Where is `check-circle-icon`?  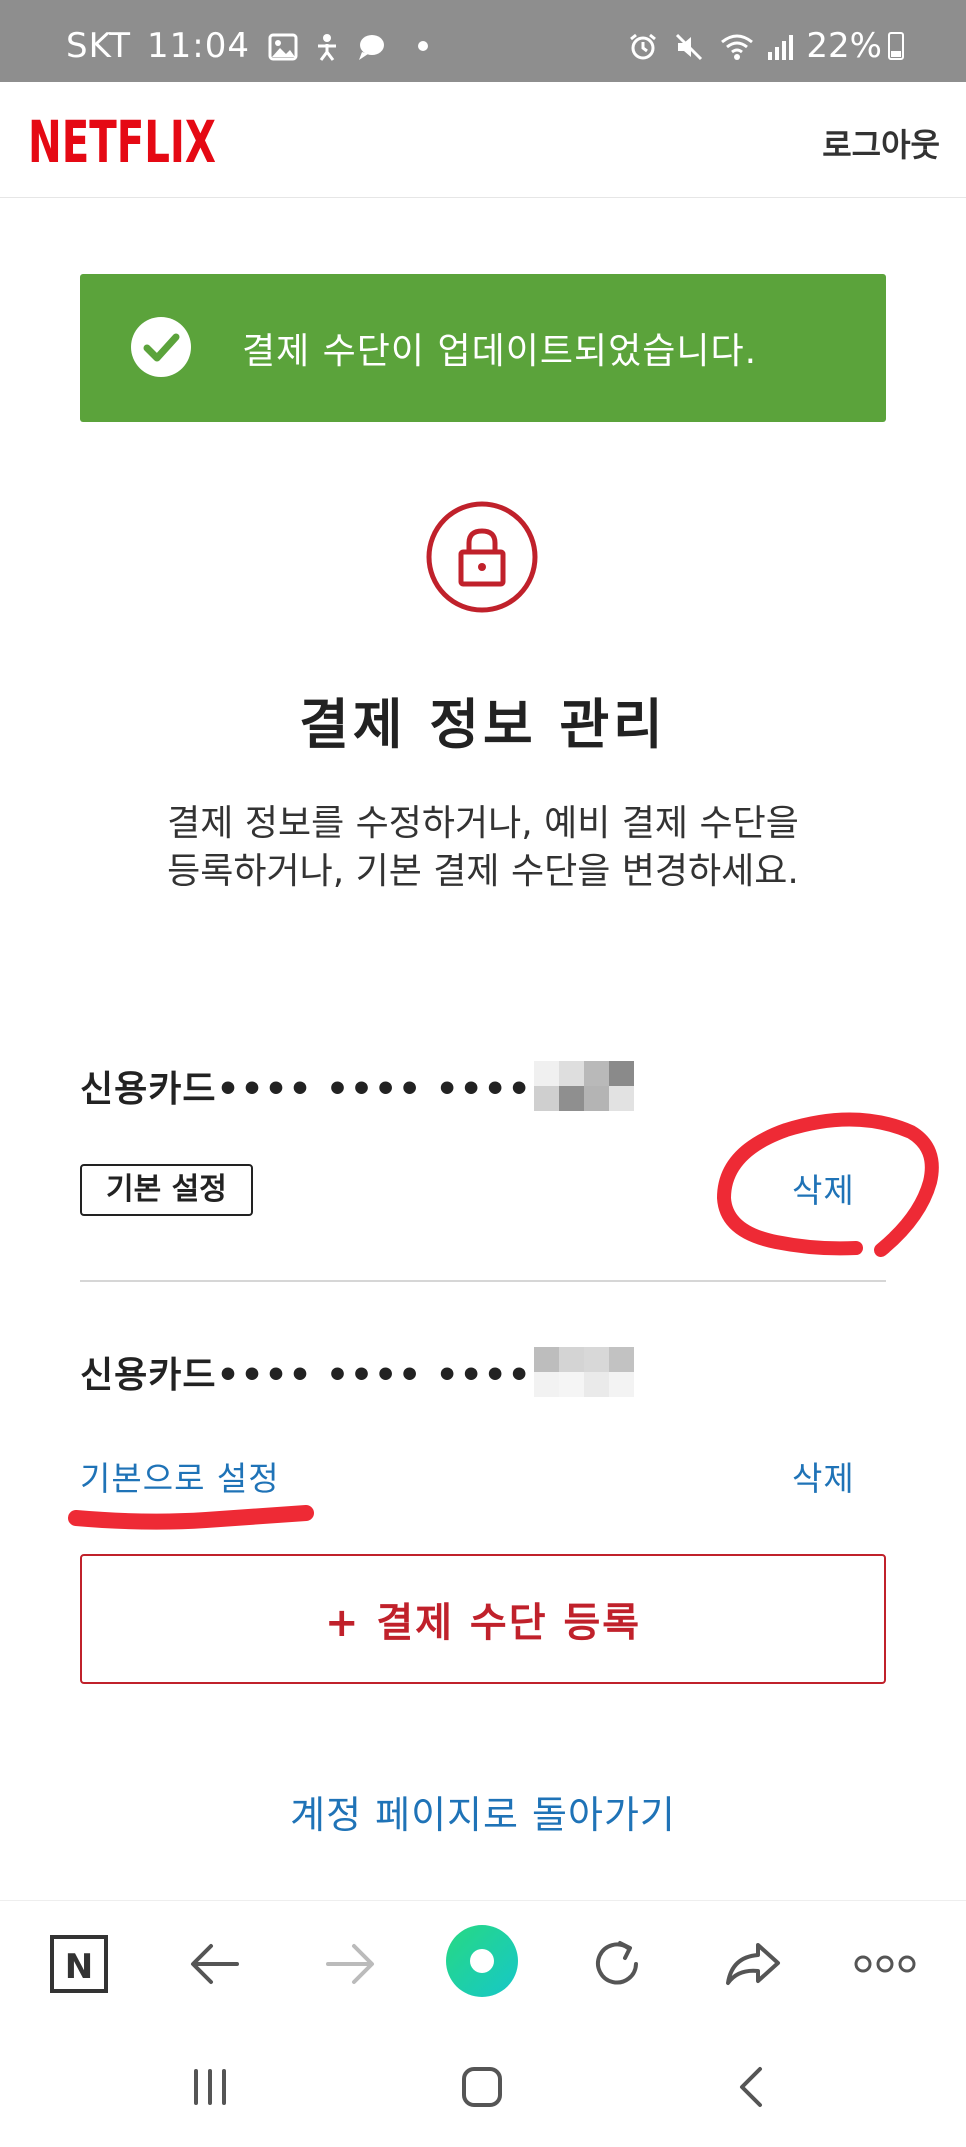 check-circle-icon is located at coordinates (161, 347).